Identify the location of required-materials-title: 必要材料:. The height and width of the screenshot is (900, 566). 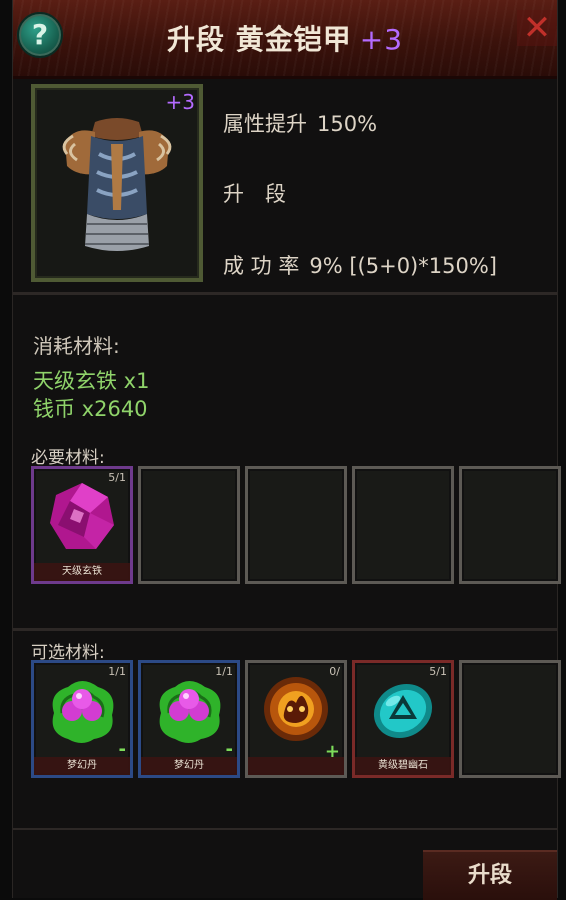
(68, 458).